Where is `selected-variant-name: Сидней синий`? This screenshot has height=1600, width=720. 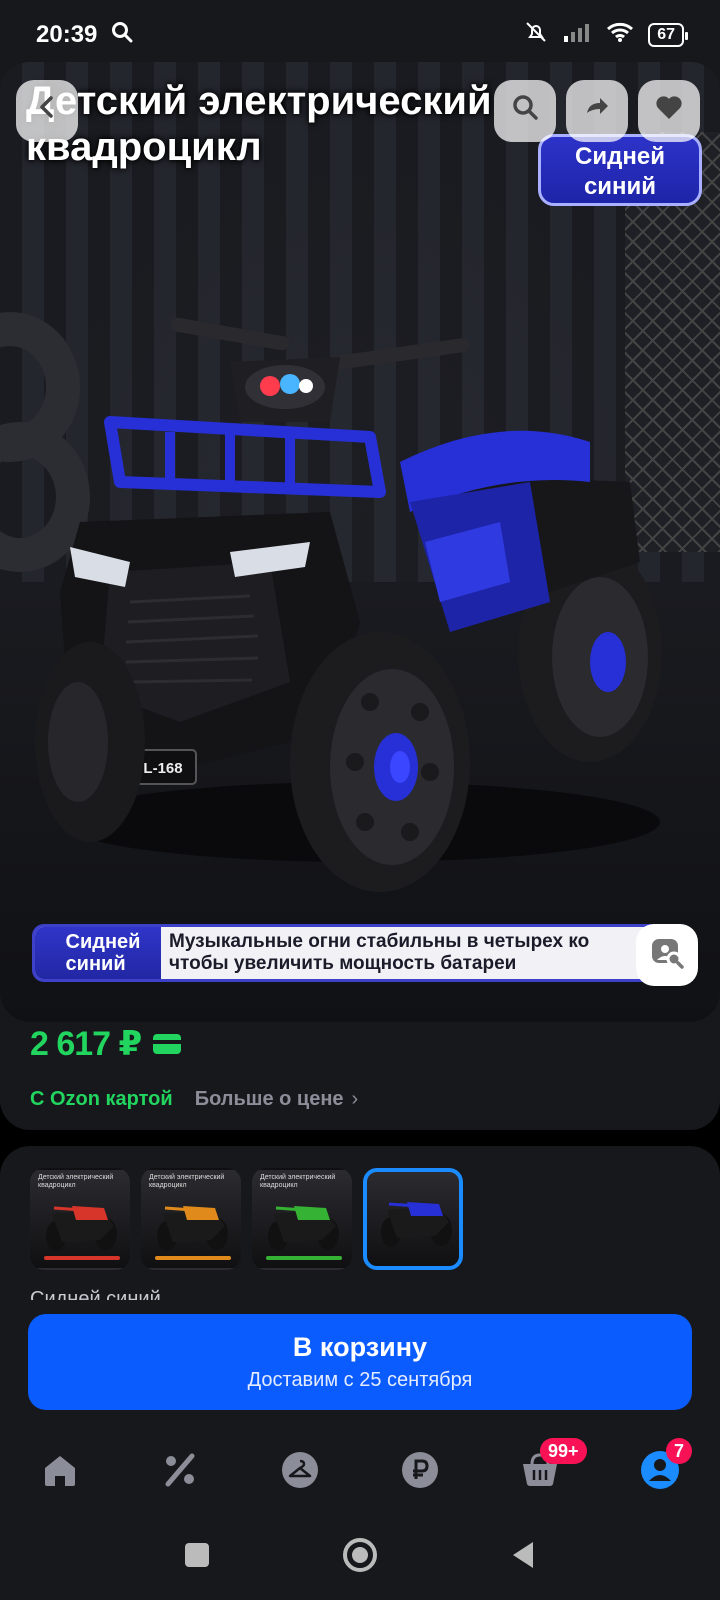
selected-variant-name: Сидней синий is located at coordinates (95, 1294).